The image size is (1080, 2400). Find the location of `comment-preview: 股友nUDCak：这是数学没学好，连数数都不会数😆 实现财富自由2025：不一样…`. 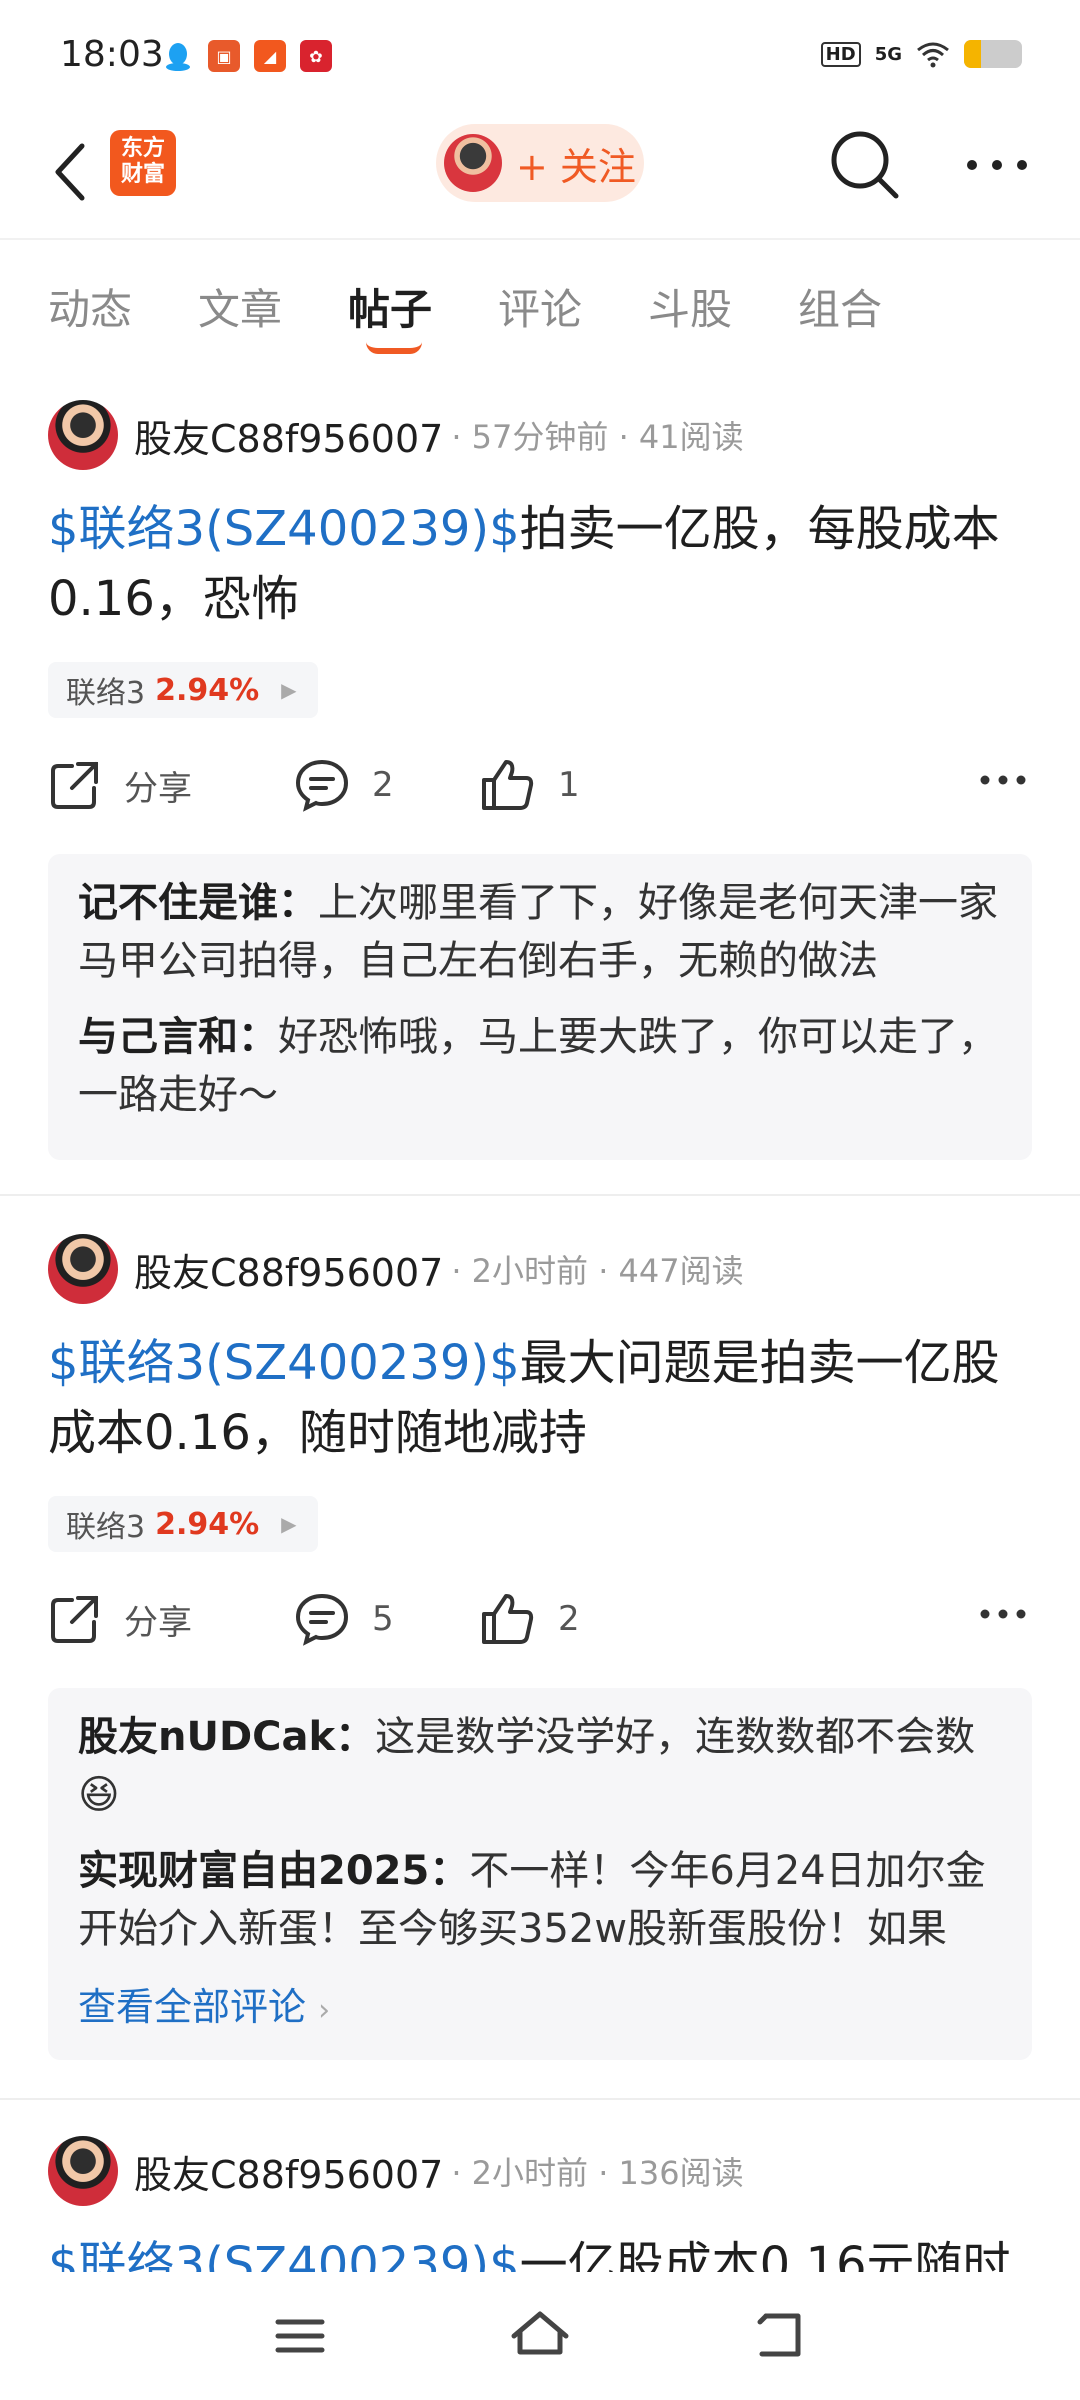

comment-preview: 股友nUDCak：这是数学没学好，连数数都不会数😆 实现财富自由2025：不一样… is located at coordinates (540, 1874).